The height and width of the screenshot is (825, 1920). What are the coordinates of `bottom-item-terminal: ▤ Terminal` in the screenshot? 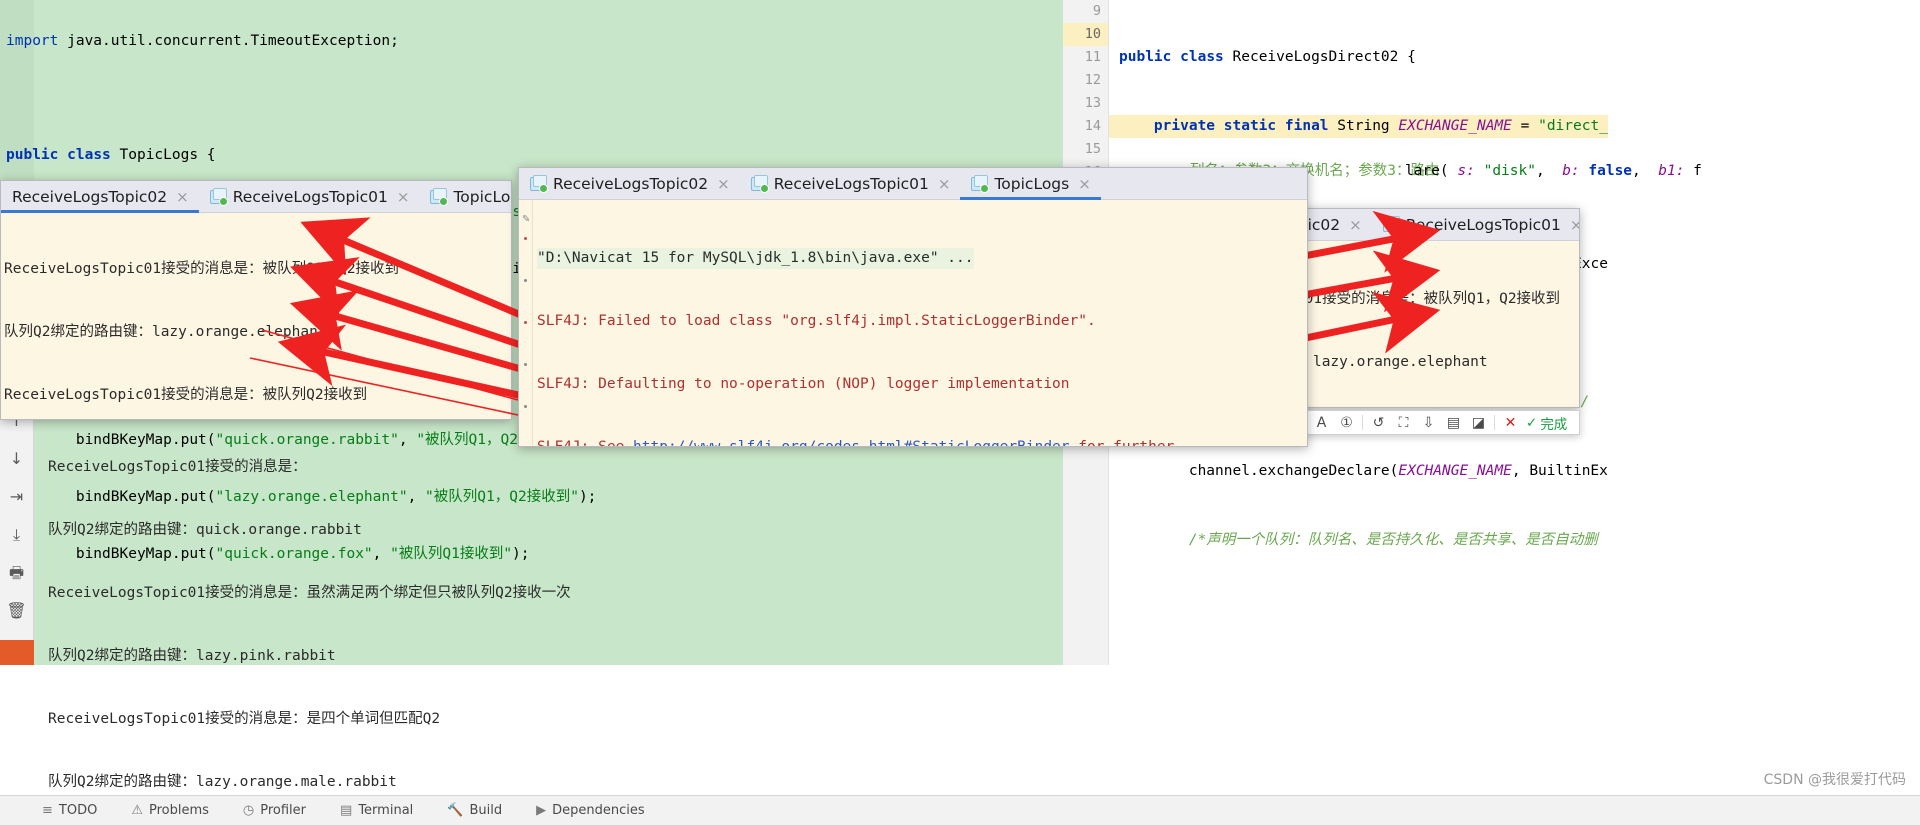 It's located at (376, 810).